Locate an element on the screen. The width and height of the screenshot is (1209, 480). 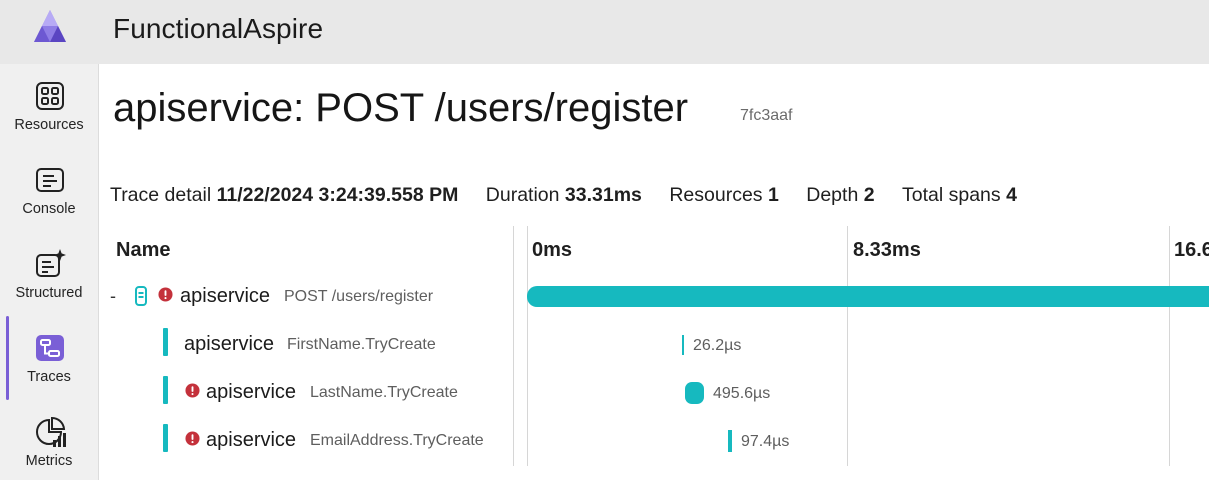
span-operation-name: LastName.TryCreate is located at coordinates (384, 392).